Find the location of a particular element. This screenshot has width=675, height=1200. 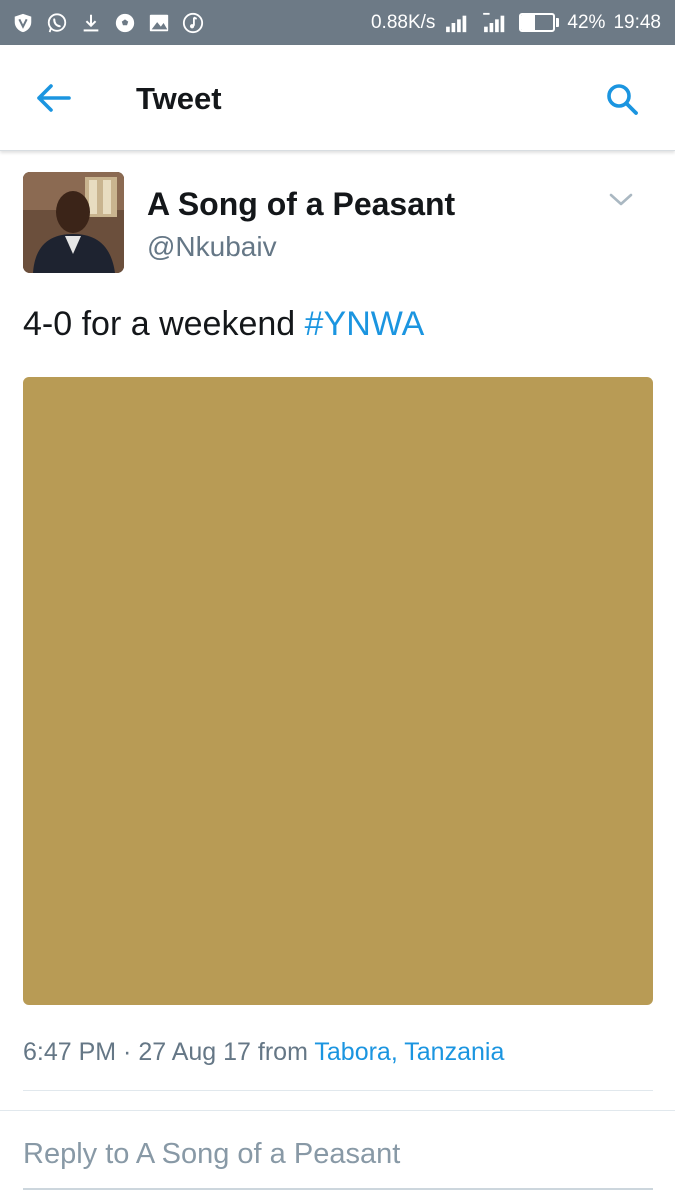

hashtag-link: #YNWA is located at coordinates (365, 324).